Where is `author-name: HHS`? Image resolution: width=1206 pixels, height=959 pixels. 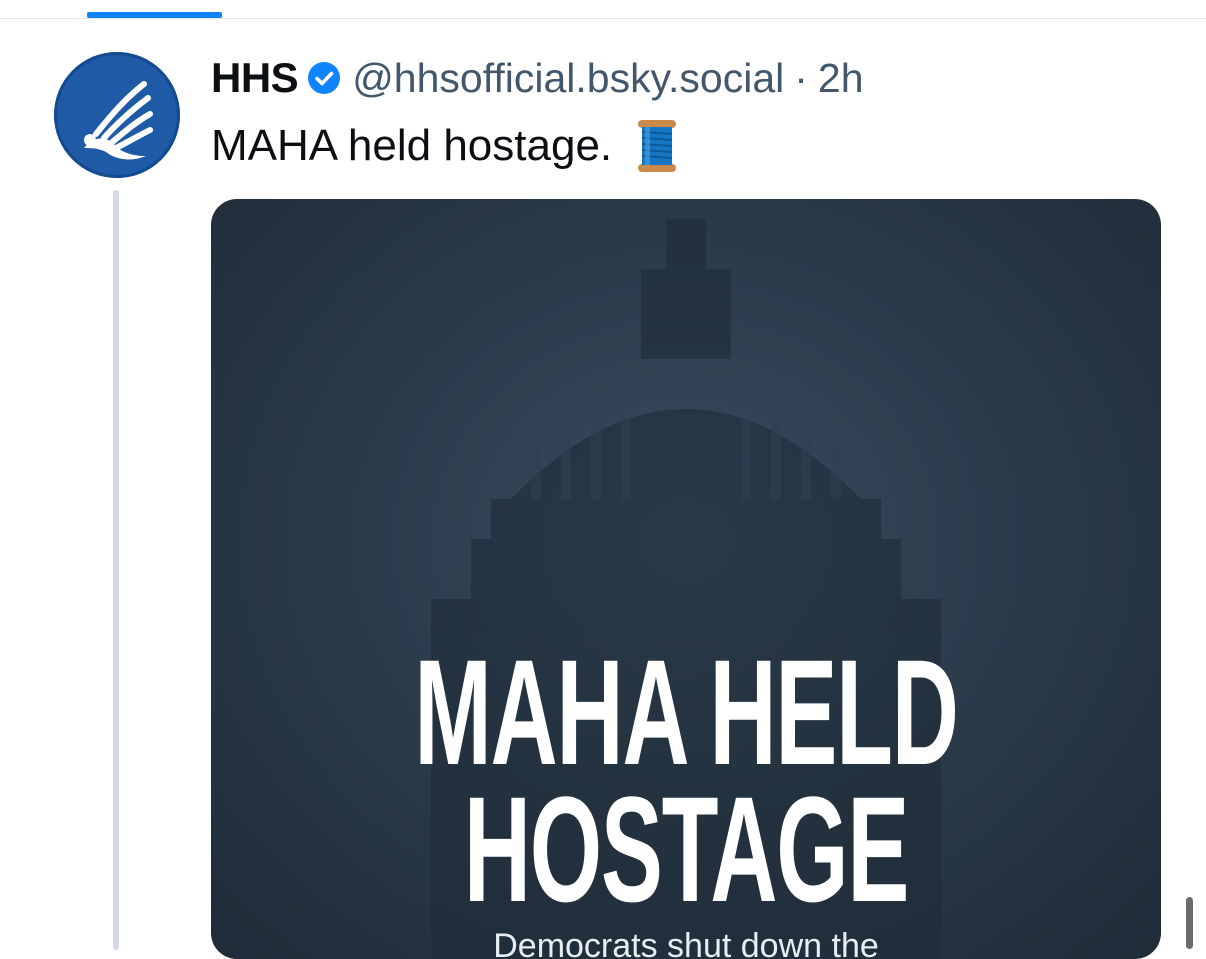 author-name: HHS is located at coordinates (255, 78).